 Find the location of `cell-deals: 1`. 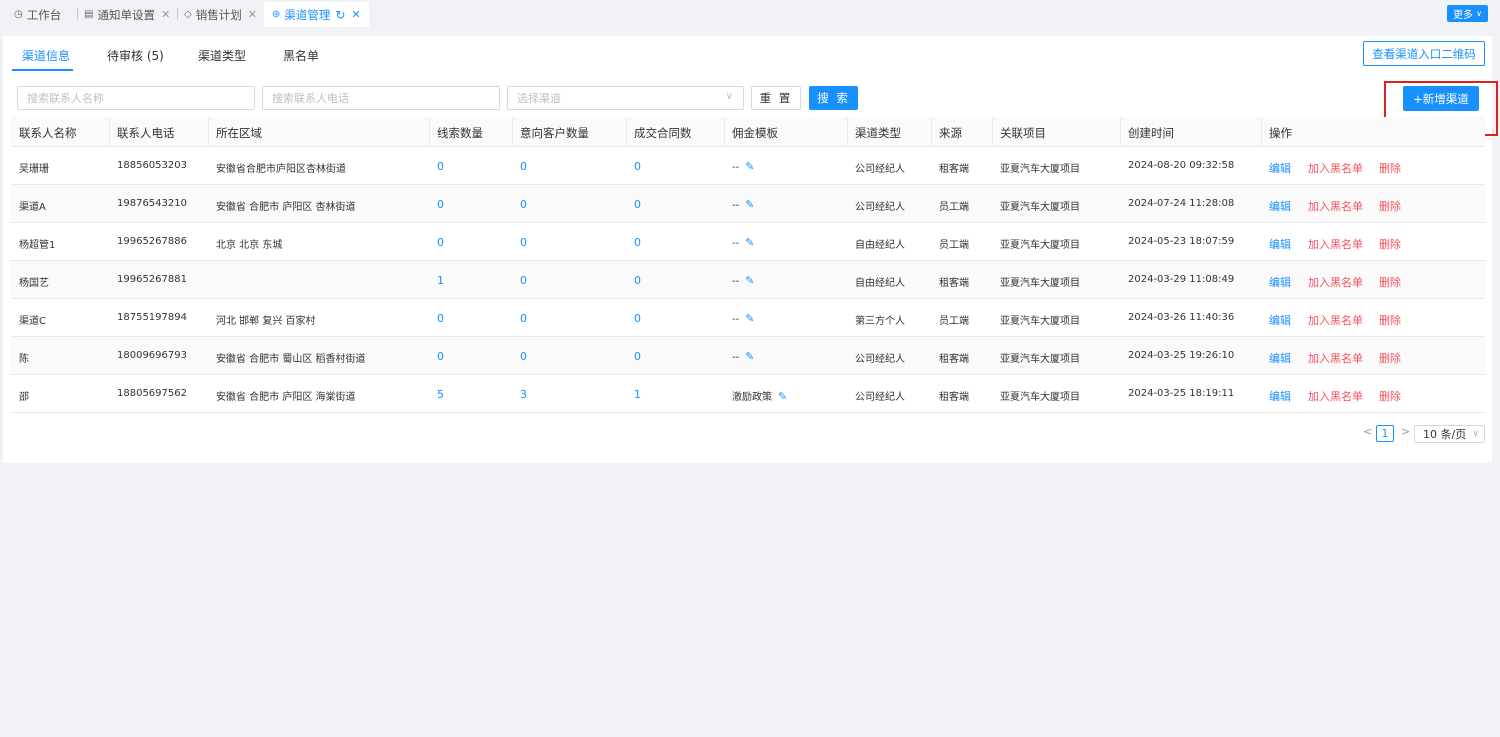

cell-deals: 1 is located at coordinates (637, 394).